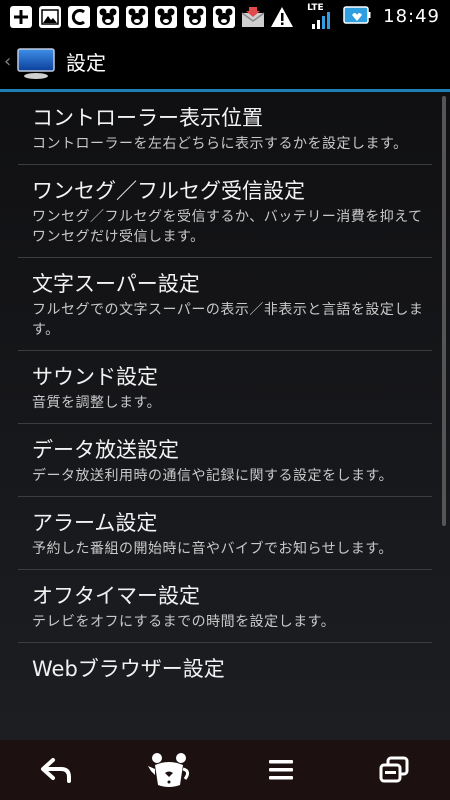 This screenshot has width=450, height=800. Describe the element at coordinates (225, 606) in the screenshot. I see `settings-item-off-timer: オフタイマー設定 テレビをオフにするまでの時間を設定します。` at that location.